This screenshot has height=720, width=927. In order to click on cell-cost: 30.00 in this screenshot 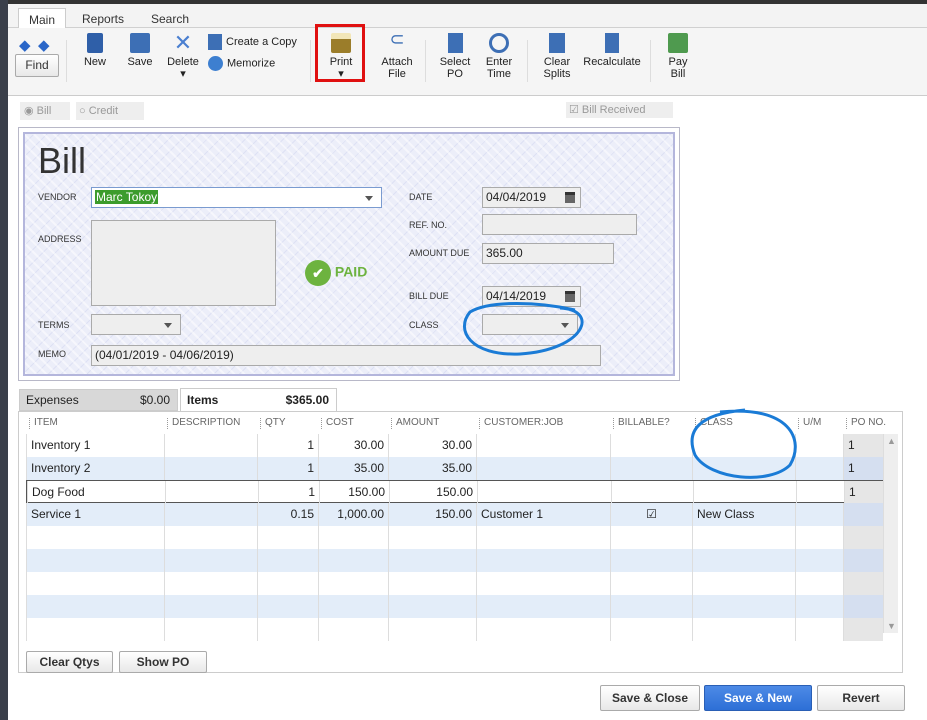, I will do `click(353, 445)`.